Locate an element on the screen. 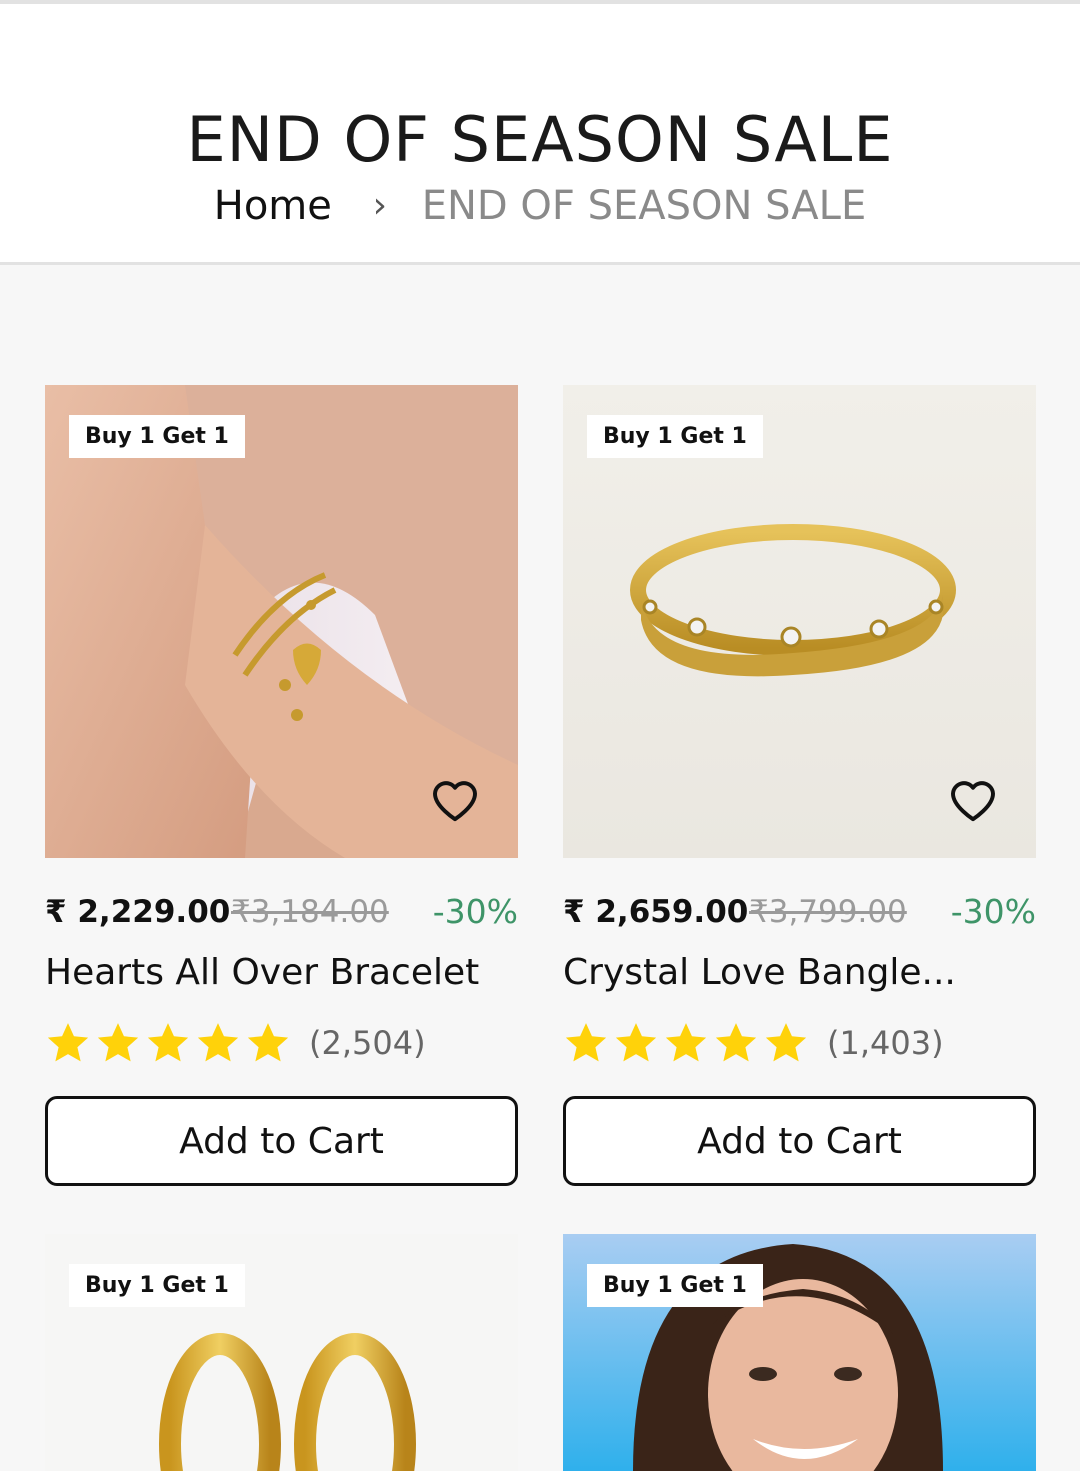 The image size is (1080, 1471). review-count: (1,403) is located at coordinates (885, 1043).